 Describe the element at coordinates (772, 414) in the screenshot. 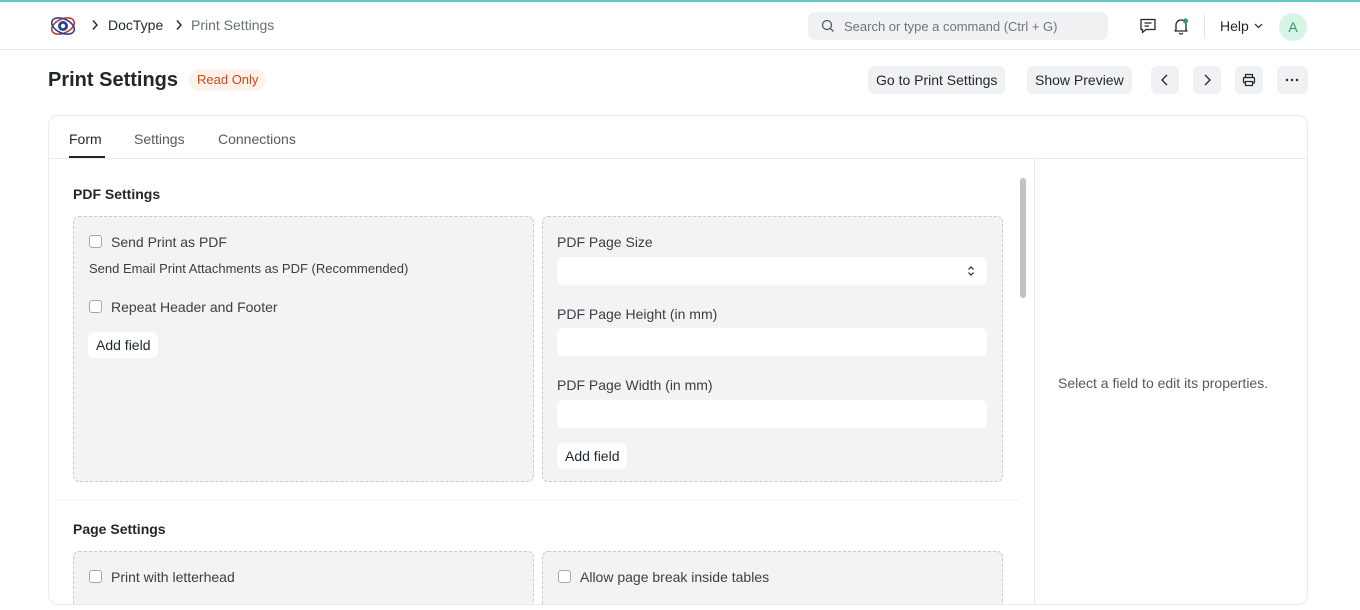

I see `pdf-page-width-input` at that location.